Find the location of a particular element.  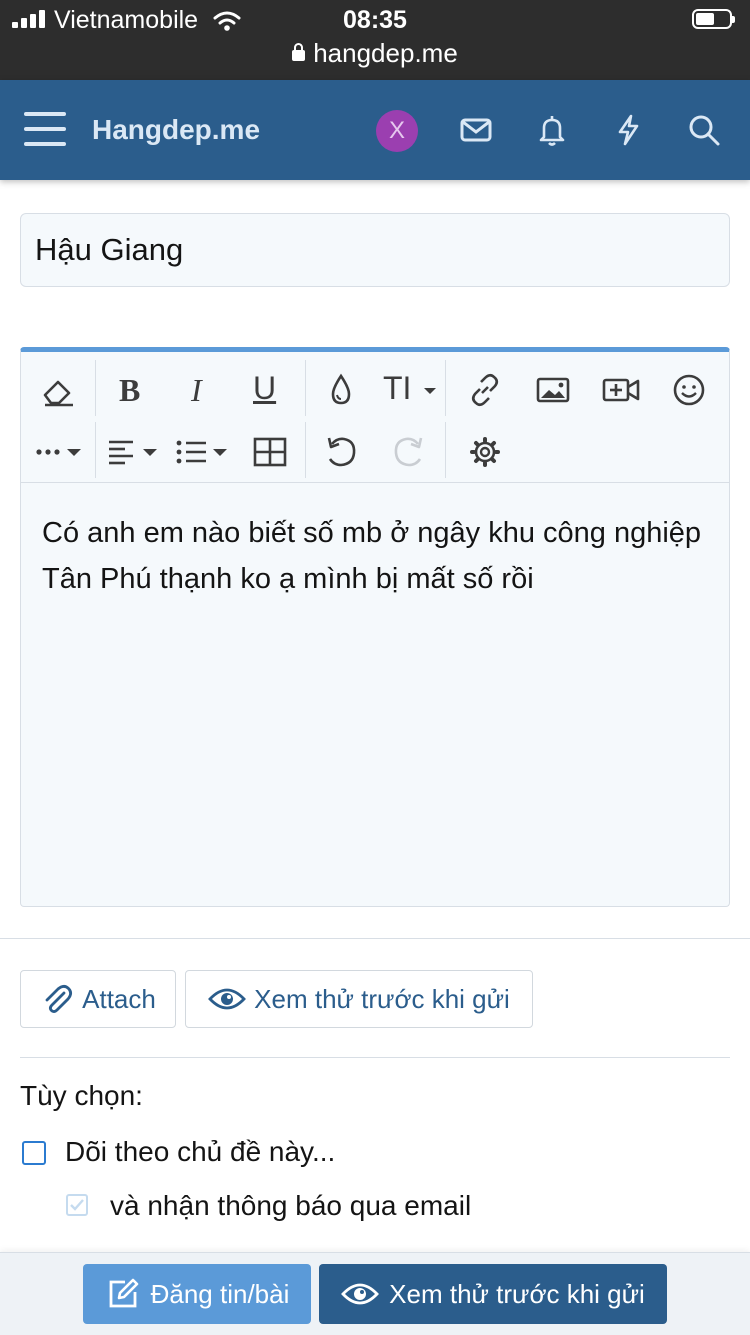

underline-icon: U is located at coordinates (264, 388).